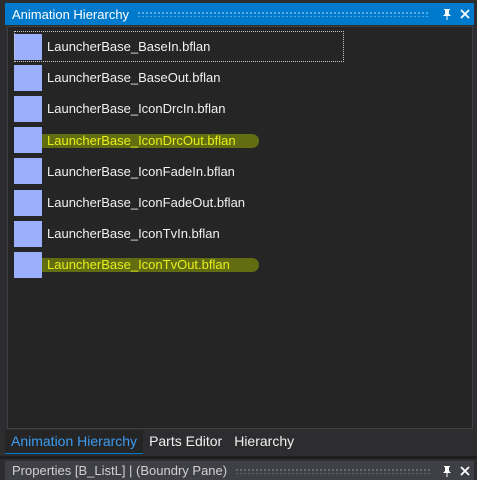 The width and height of the screenshot is (477, 480). Describe the element at coordinates (239, 233) in the screenshot. I see `list-item: LauncherBase_IconTvIn.bflan` at that location.